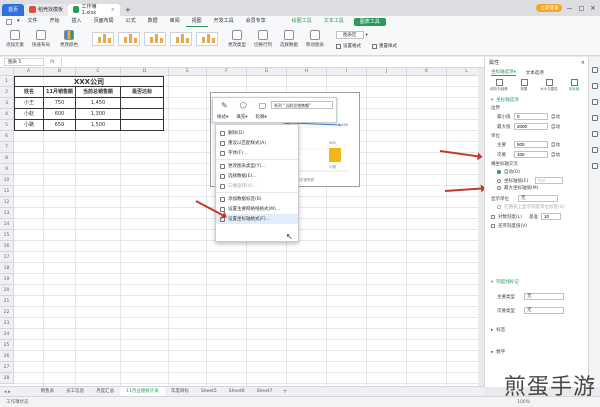  Describe the element at coordinates (69, 39) in the screenshot. I see `change-color-button: 更改颜色` at that location.